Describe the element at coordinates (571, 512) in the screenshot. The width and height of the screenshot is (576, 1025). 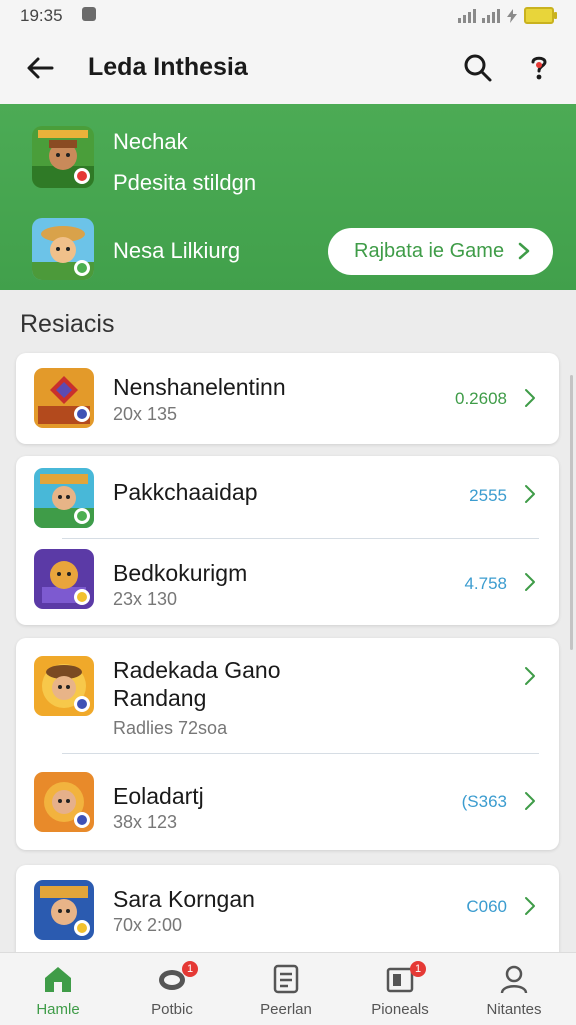
I see `scrollbar` at that location.